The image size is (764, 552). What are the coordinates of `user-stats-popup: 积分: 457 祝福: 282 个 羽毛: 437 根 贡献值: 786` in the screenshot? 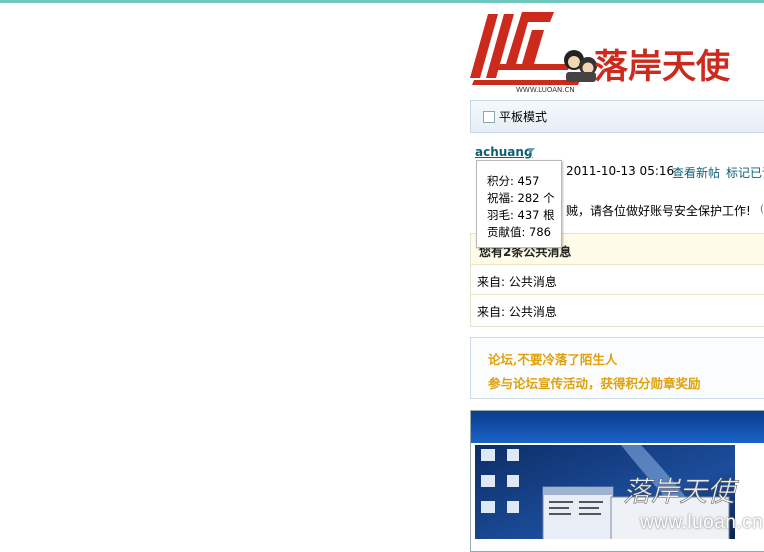 It's located at (519, 204).